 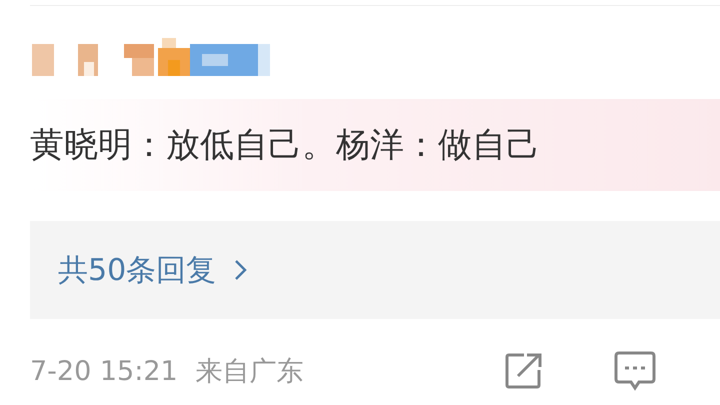 I want to click on comment-icon, so click(x=635, y=371).